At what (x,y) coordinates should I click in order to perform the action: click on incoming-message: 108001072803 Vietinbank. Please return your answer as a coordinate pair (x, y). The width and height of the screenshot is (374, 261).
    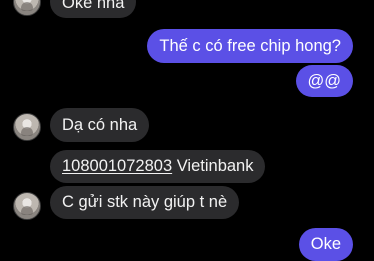
    Looking at the image, I should click on (158, 166).